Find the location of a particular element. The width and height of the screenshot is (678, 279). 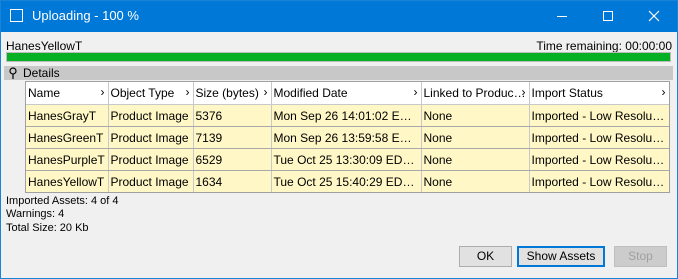

show-assets-button: Show Assets is located at coordinates (561, 256).